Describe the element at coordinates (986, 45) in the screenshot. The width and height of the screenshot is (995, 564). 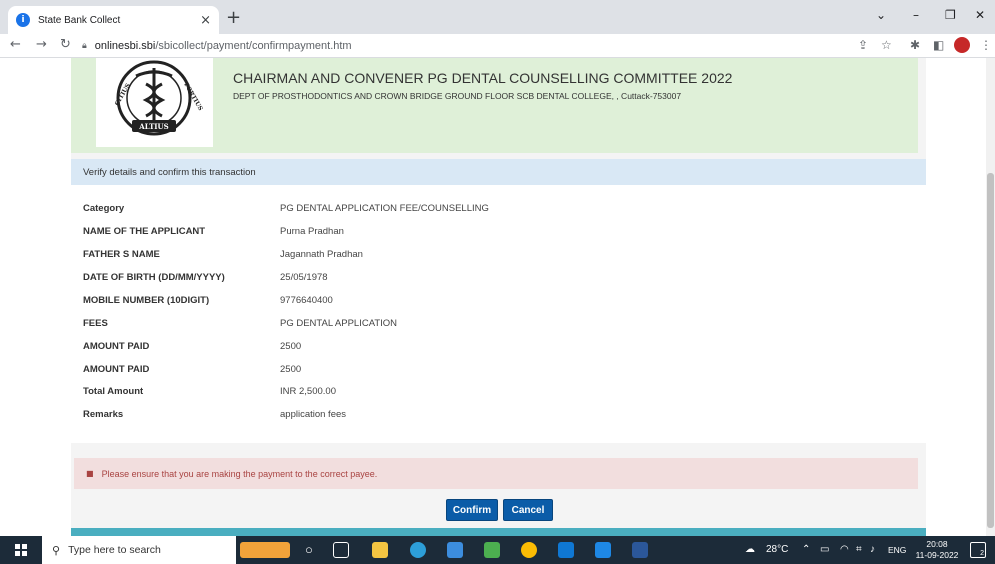
I see `menu-icon: ⋮` at that location.